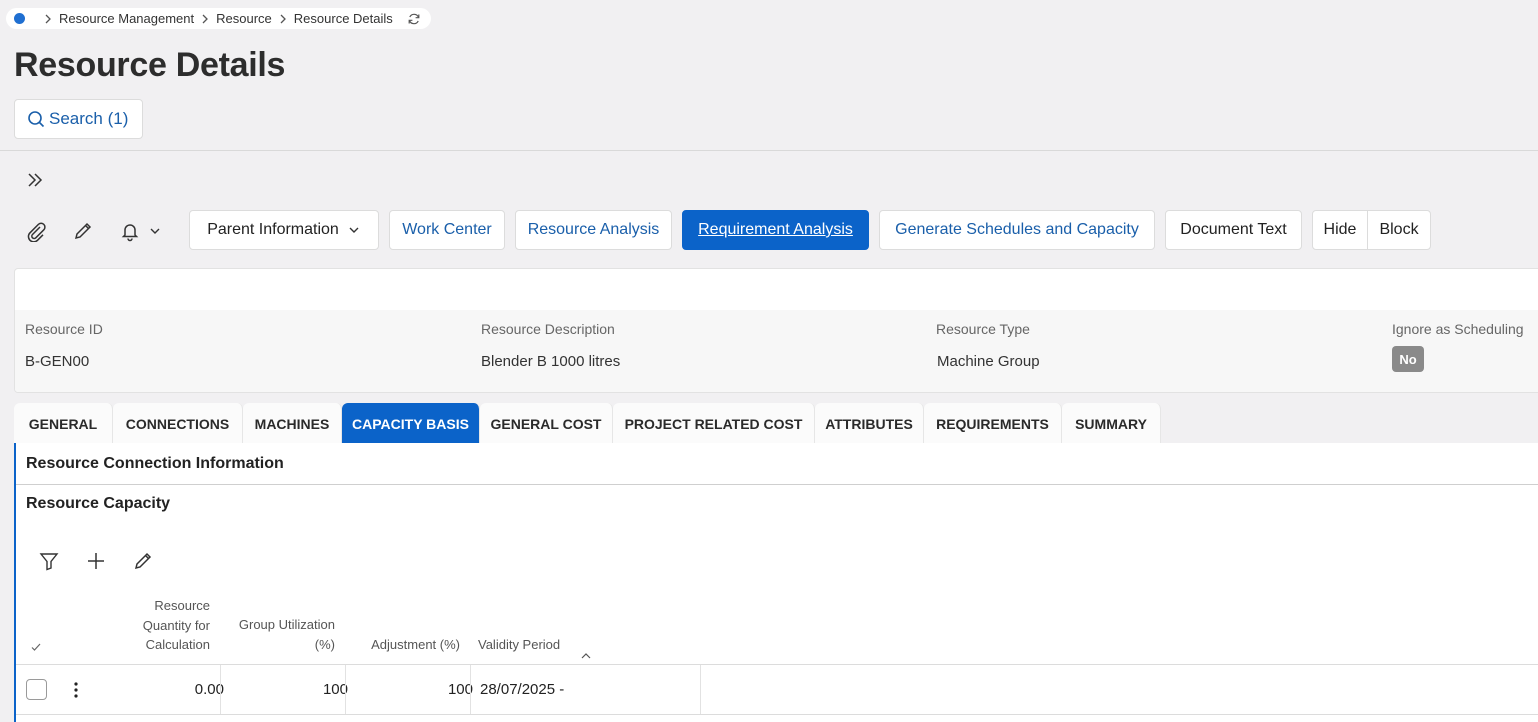 The width and height of the screenshot is (1538, 722). Describe the element at coordinates (49, 561) in the screenshot. I see `filter-icon` at that location.